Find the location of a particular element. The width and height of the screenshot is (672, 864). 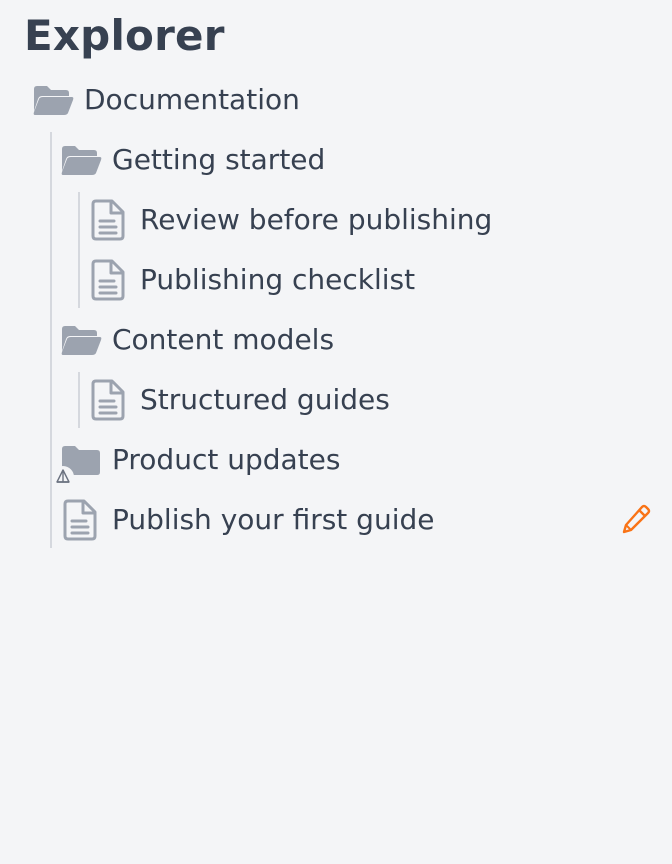

tree-guide-content-models is located at coordinates (79, 400).